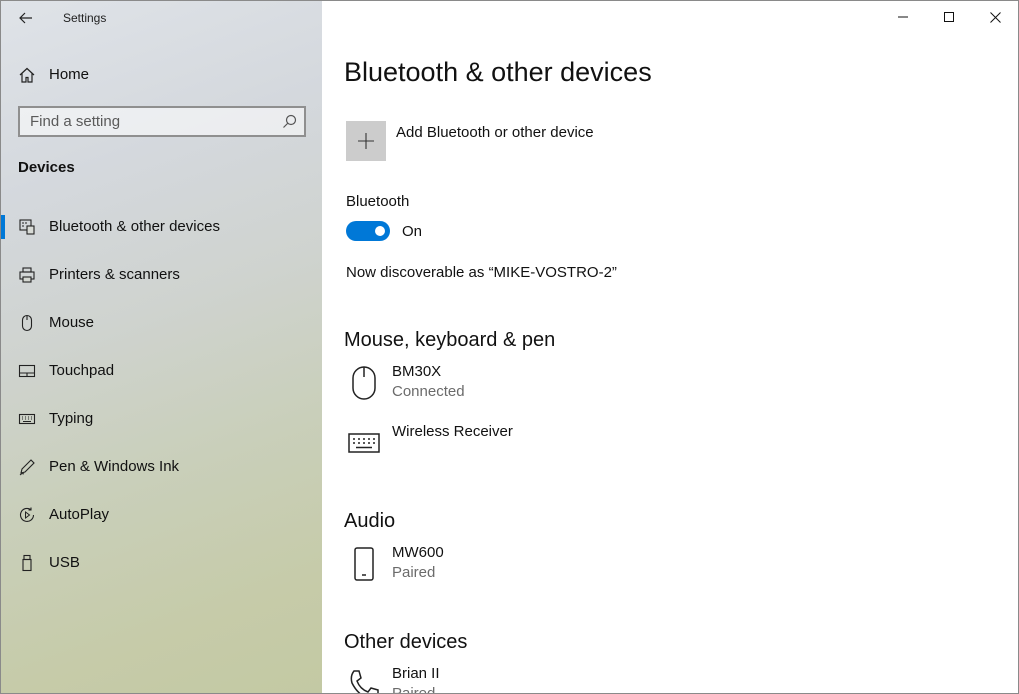 Image resolution: width=1019 pixels, height=694 pixels. Describe the element at coordinates (544, 679) in the screenshot. I see `device-brian-ii: Brian II Paired` at that location.